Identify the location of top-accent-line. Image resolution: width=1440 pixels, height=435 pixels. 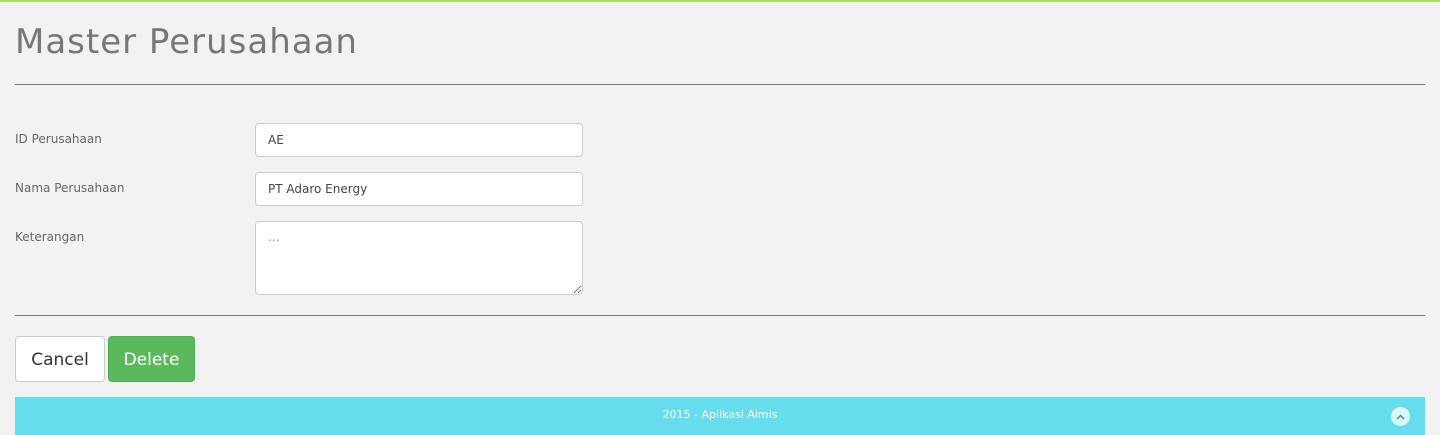
(720, 1).